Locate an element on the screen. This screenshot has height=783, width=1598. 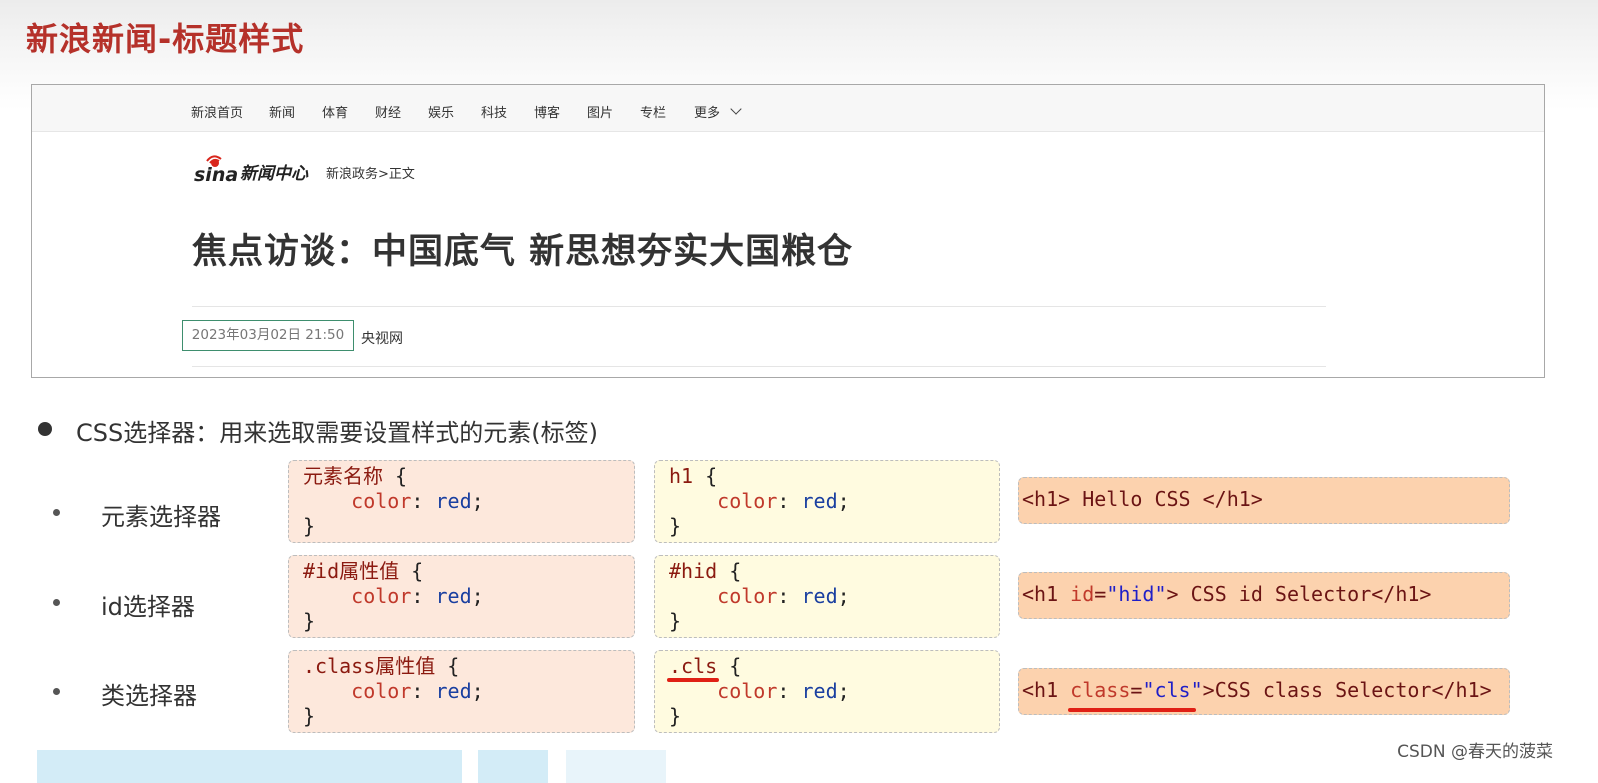
code-selector: .class属性值 is located at coordinates (369, 666).